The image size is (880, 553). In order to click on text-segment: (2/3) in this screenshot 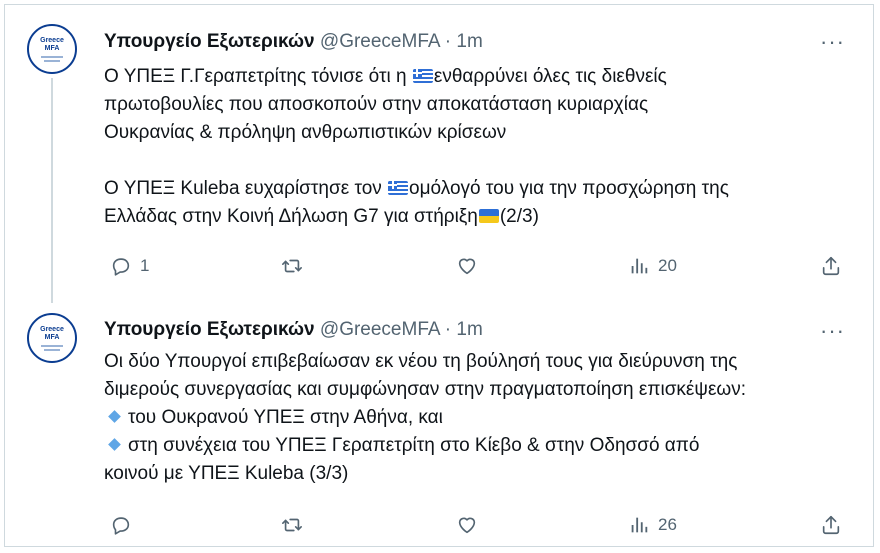, I will do `click(519, 216)`.